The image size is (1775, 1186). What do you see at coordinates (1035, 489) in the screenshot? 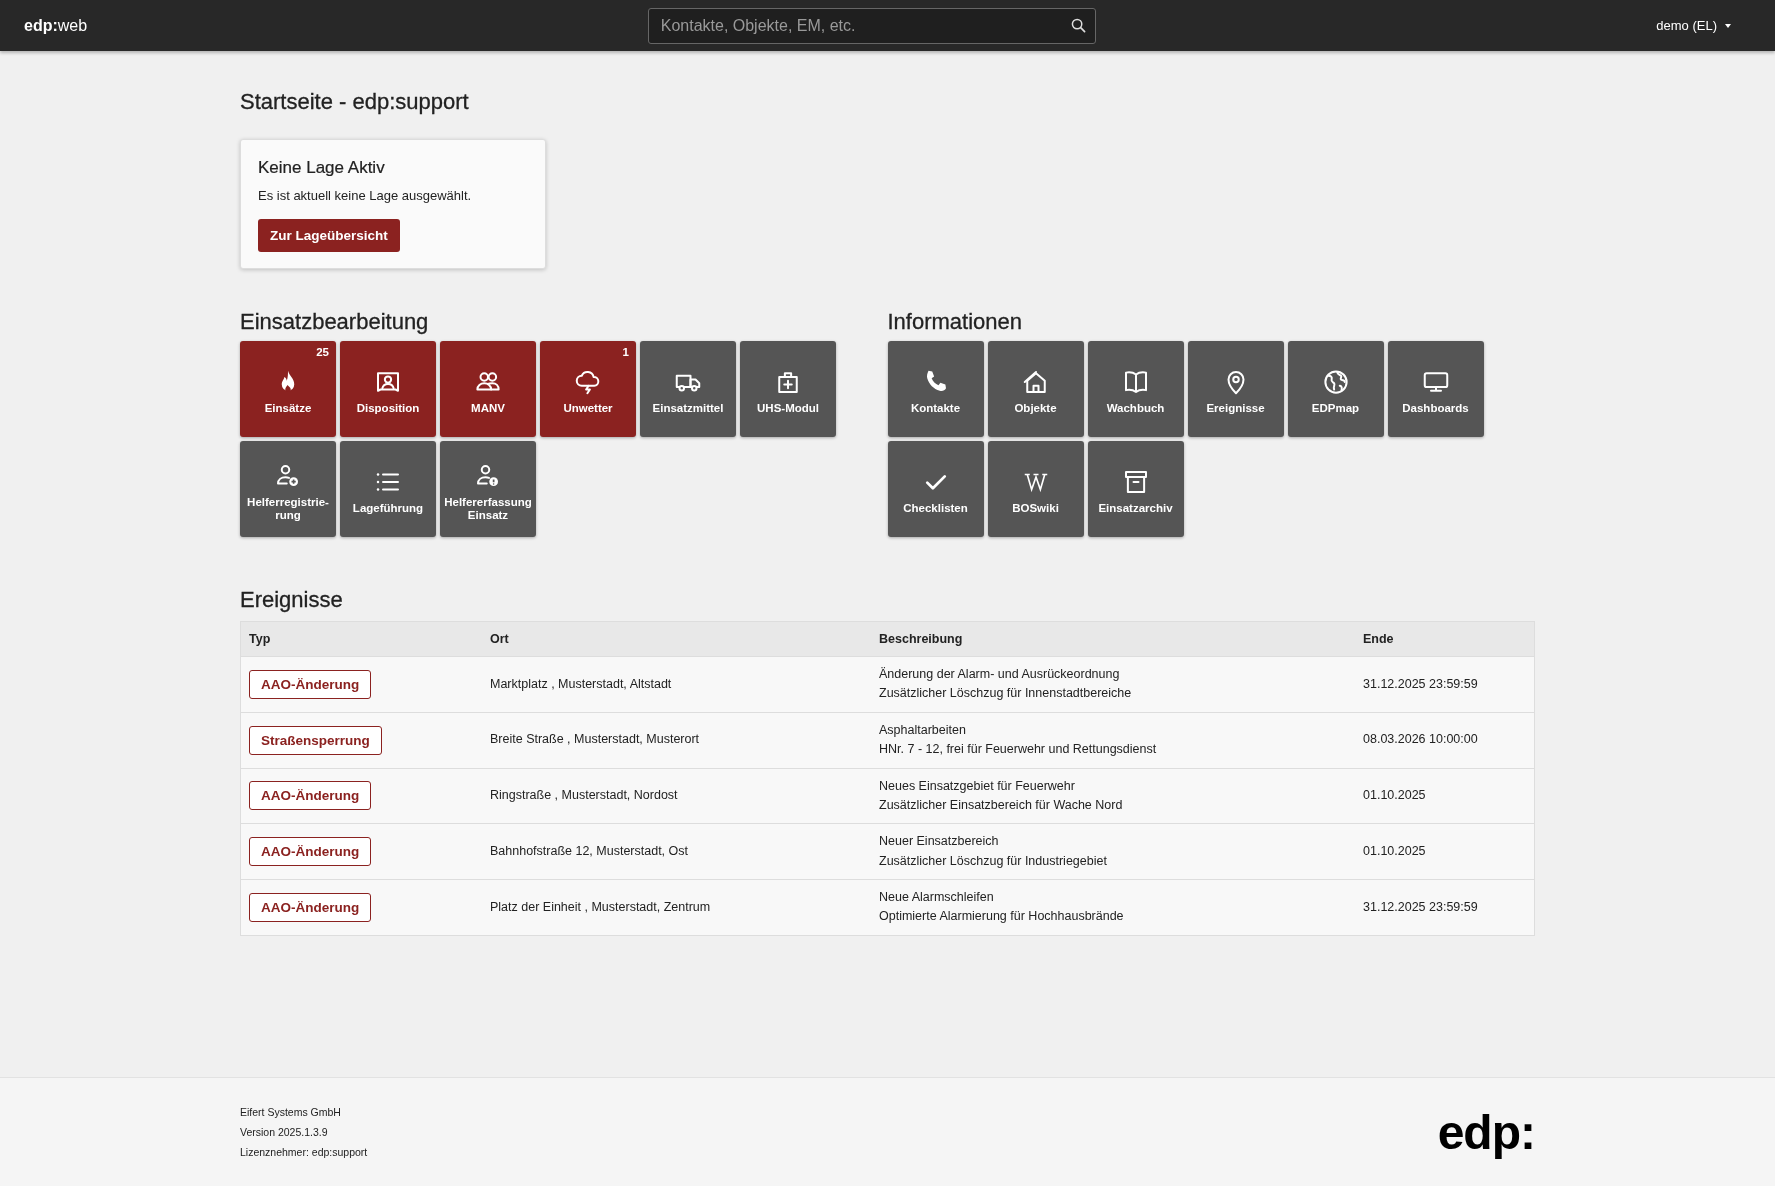
I see `module-tile: BOSwiki` at bounding box center [1035, 489].